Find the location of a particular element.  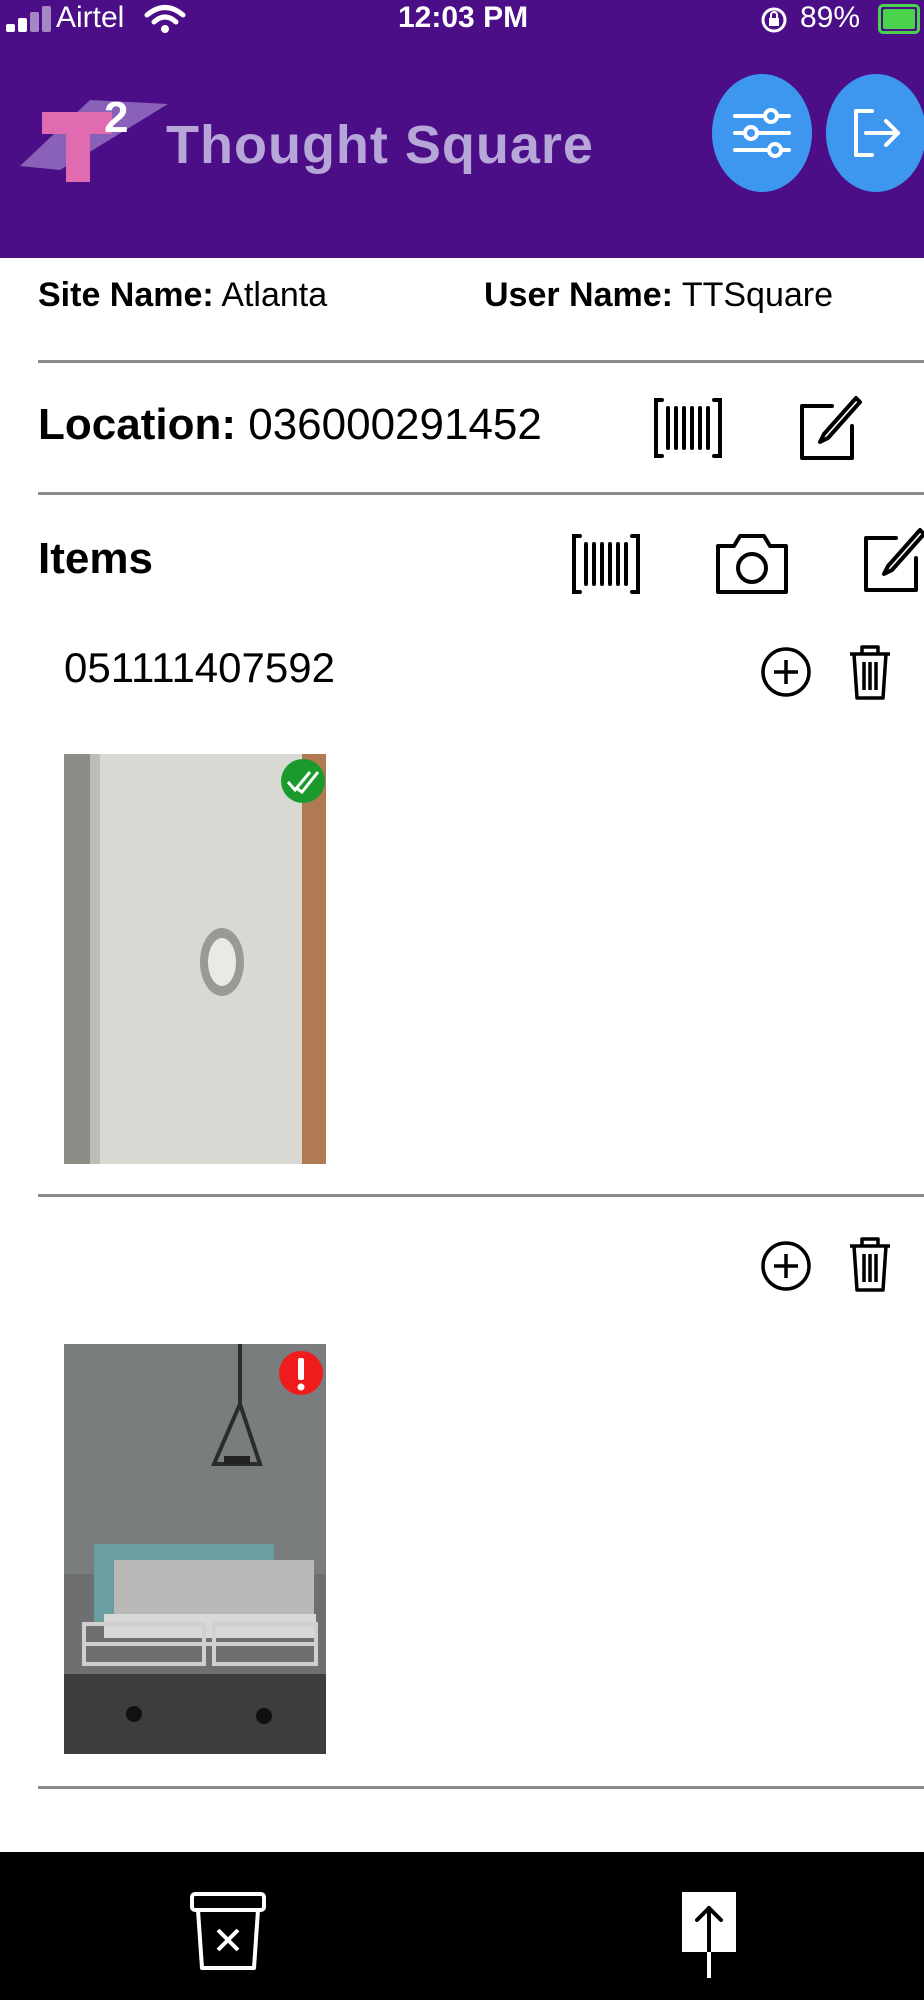

laptop-photo is located at coordinates (195, 959).